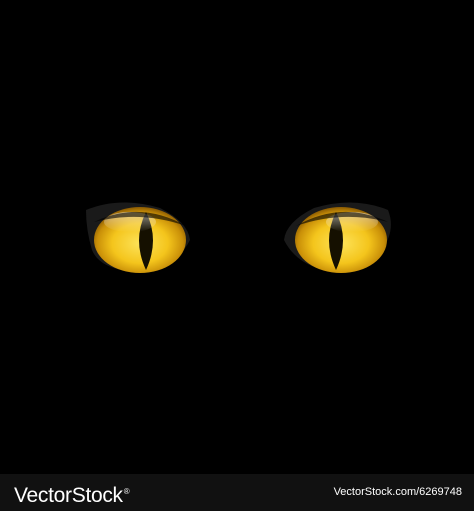  Describe the element at coordinates (397, 492) in the screenshot. I see `image-reference: VectorStock.com/6269748` at that location.